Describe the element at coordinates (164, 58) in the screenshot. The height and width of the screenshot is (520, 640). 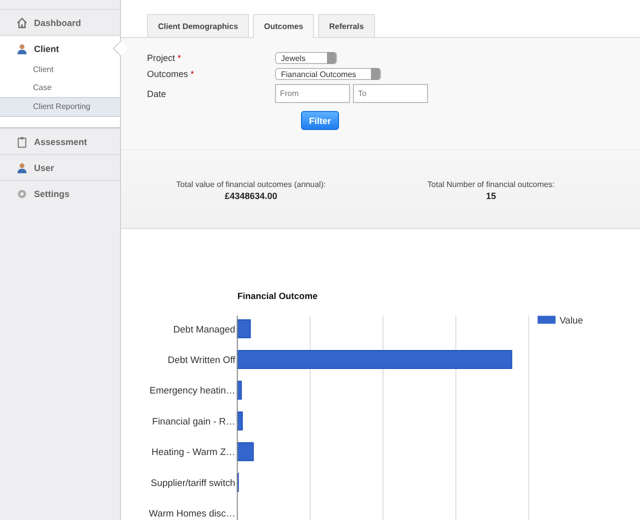
I see `field-label: Project *` at that location.